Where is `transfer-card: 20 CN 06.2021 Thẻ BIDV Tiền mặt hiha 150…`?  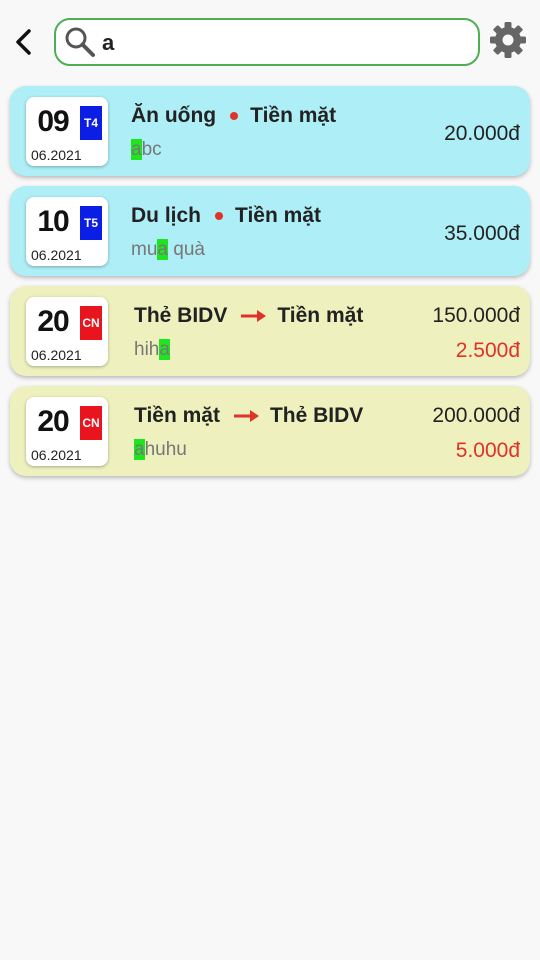 transfer-card: 20 CN 06.2021 Thẻ BIDV Tiền mặt hiha 150… is located at coordinates (270, 331).